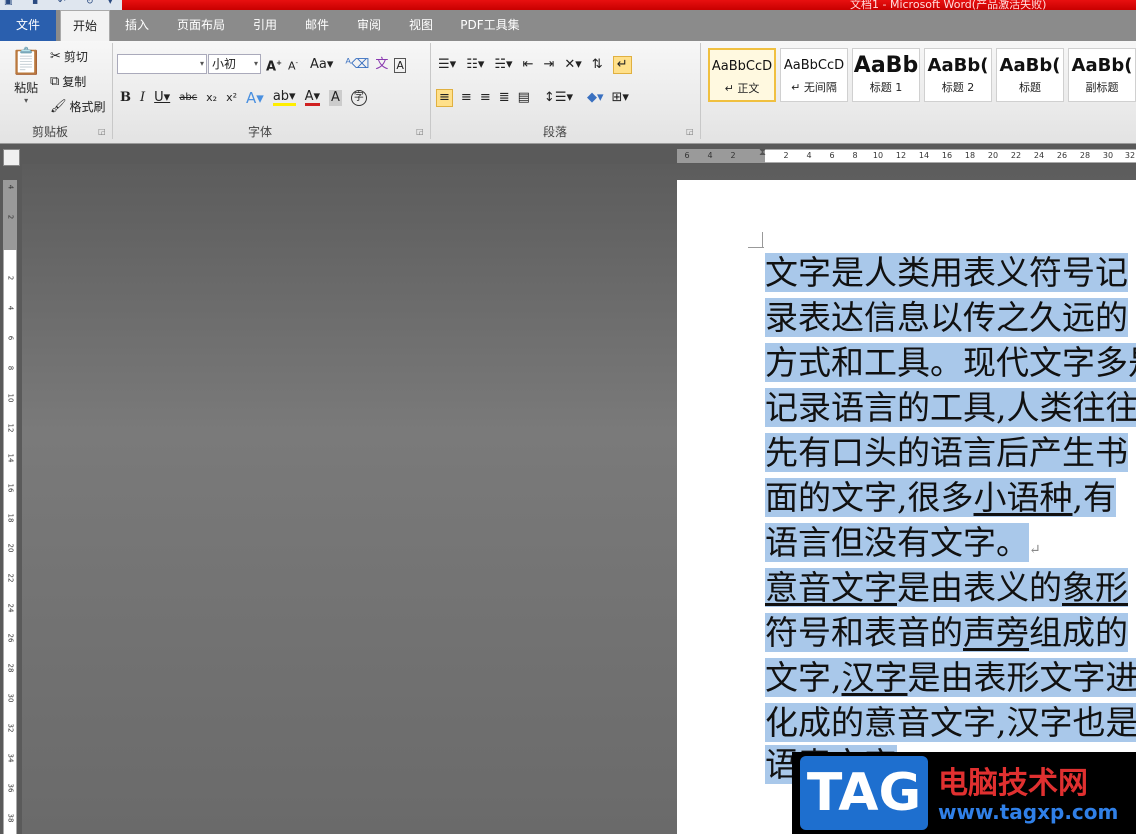  Describe the element at coordinates (28, 25) in the screenshot. I see `tab-file: 文件` at that location.